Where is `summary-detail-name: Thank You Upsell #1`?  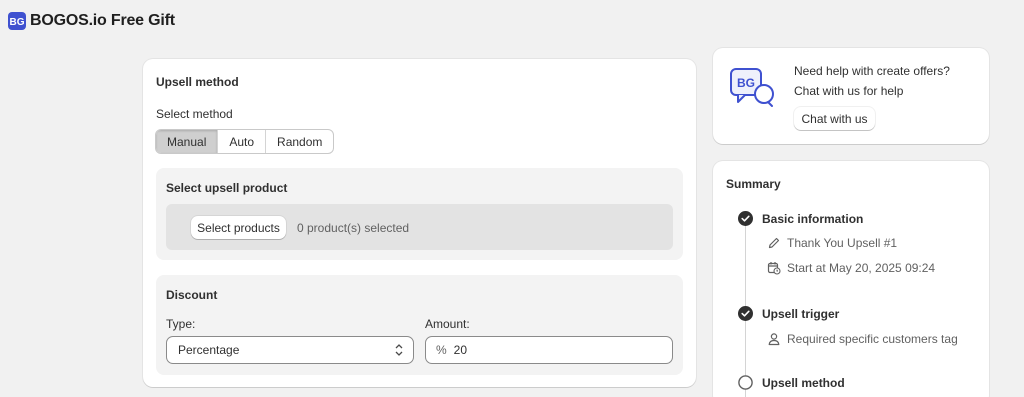 summary-detail-name: Thank You Upsell #1 is located at coordinates (832, 243).